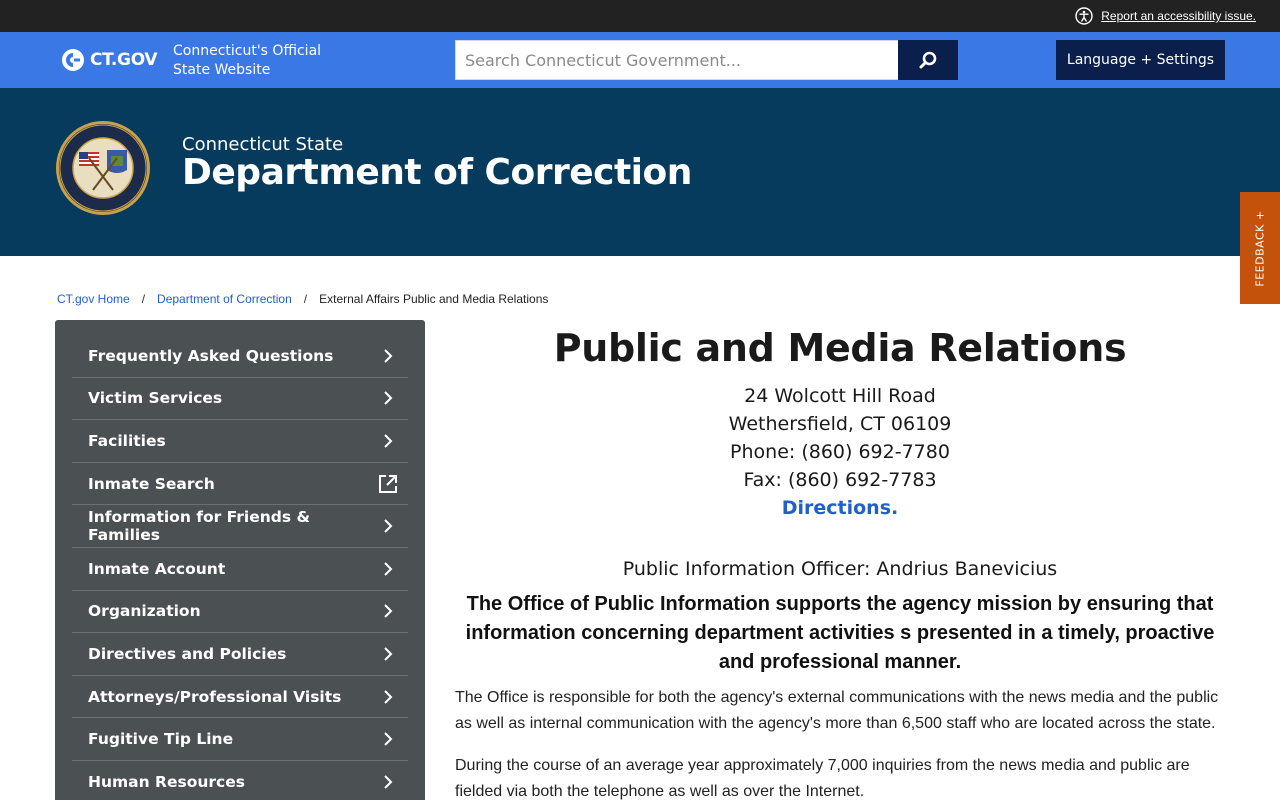 Image resolution: width=1280 pixels, height=800 pixels. I want to click on tagline-line-1: Connecticut's Official, so click(247, 51).